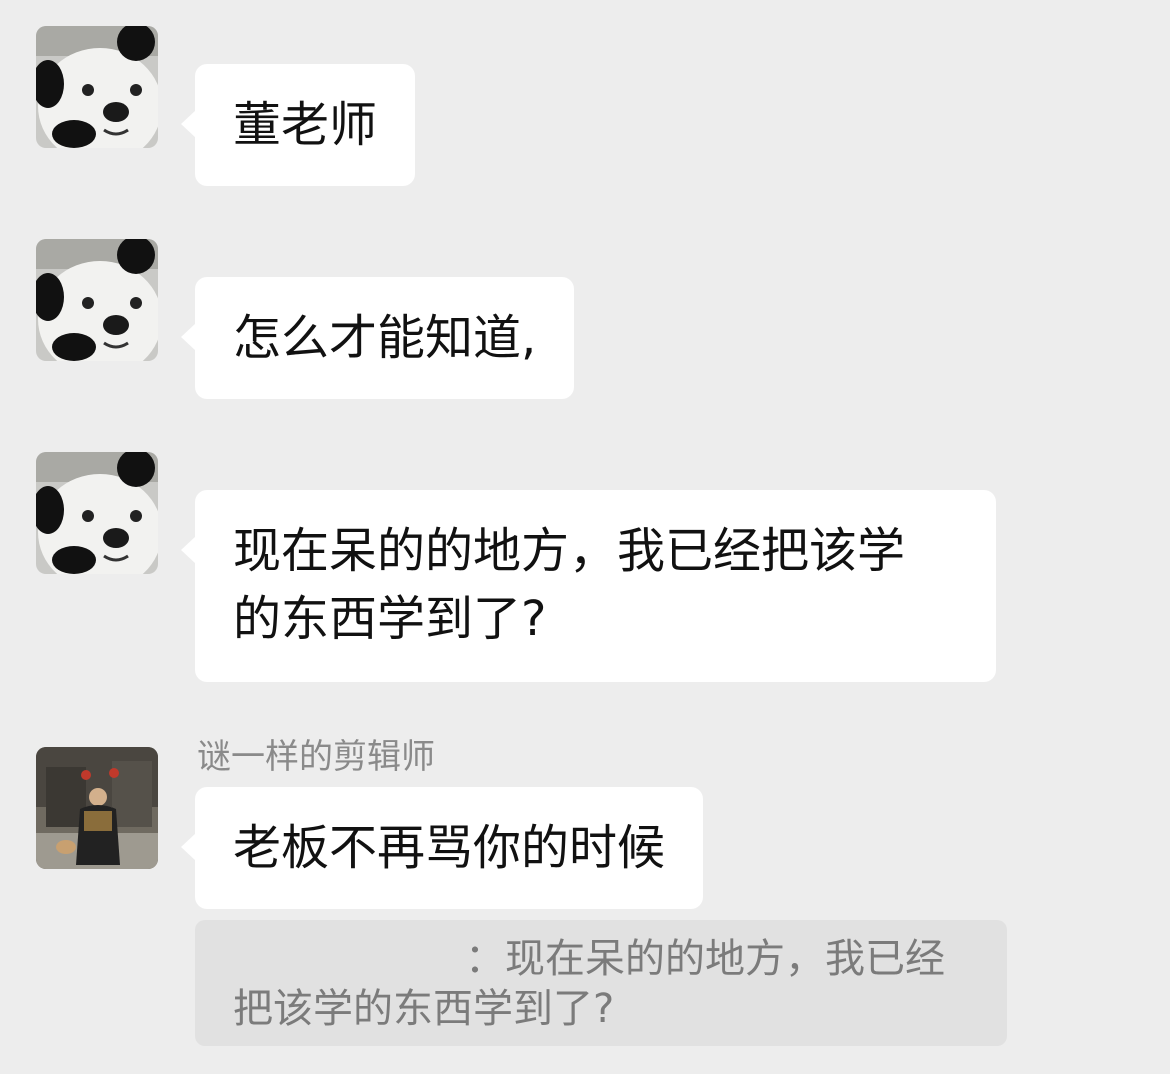 The image size is (1170, 1074). What do you see at coordinates (97, 808) in the screenshot?
I see `person-photo-avatar` at bounding box center [97, 808].